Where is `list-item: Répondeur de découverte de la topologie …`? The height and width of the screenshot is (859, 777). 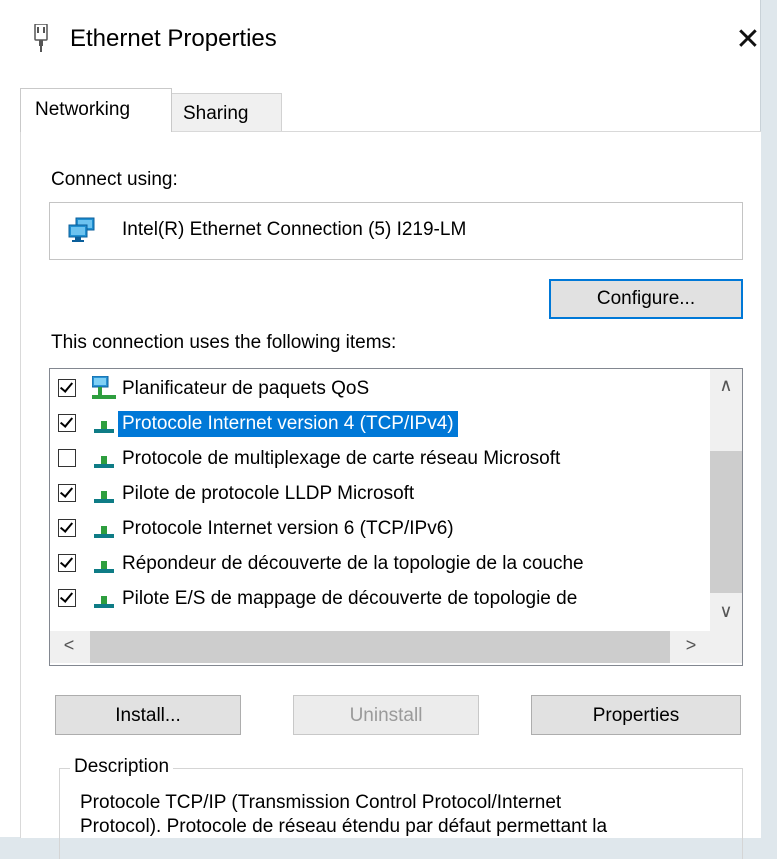
list-item: Répondeur de découverte de la topologie … is located at coordinates (380, 563).